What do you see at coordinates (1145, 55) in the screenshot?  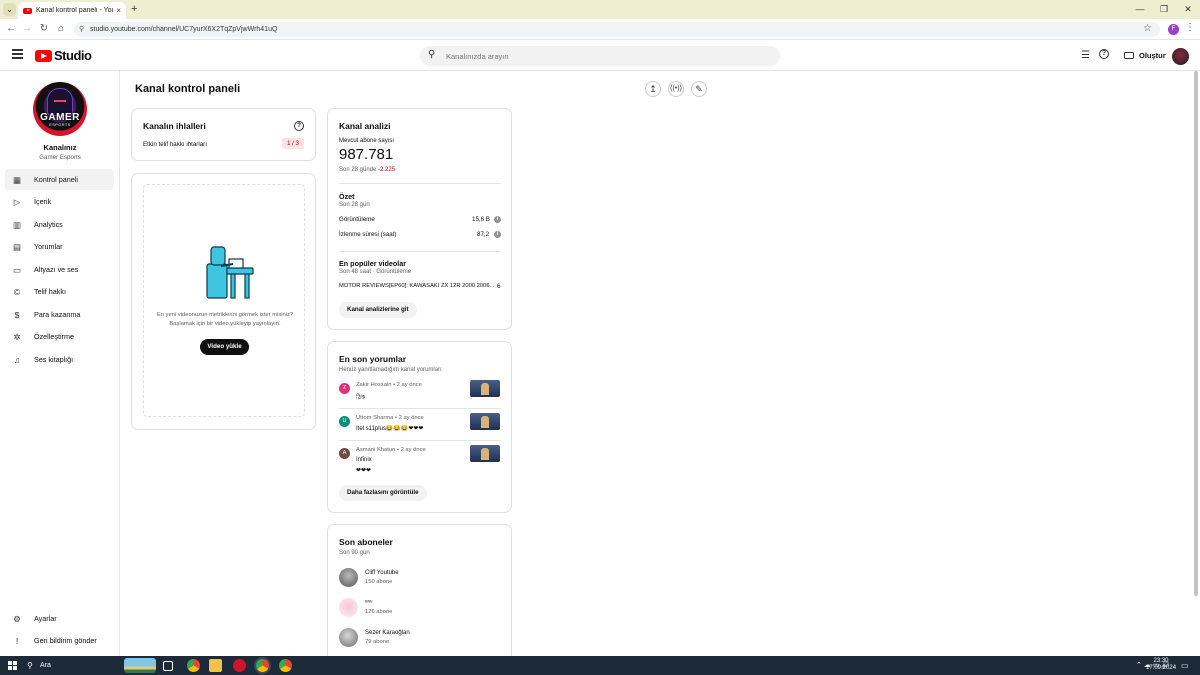 I see `create-button: Oluştur` at bounding box center [1145, 55].